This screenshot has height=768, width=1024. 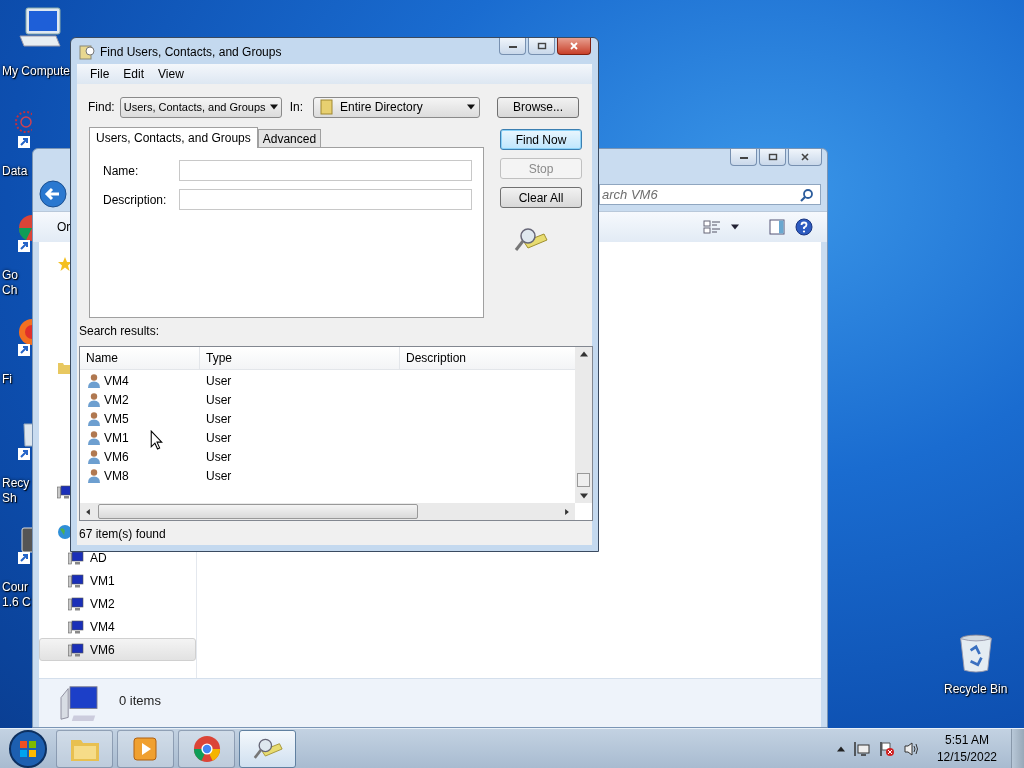 What do you see at coordinates (140, 700) in the screenshot?
I see `item-count: 0 items` at bounding box center [140, 700].